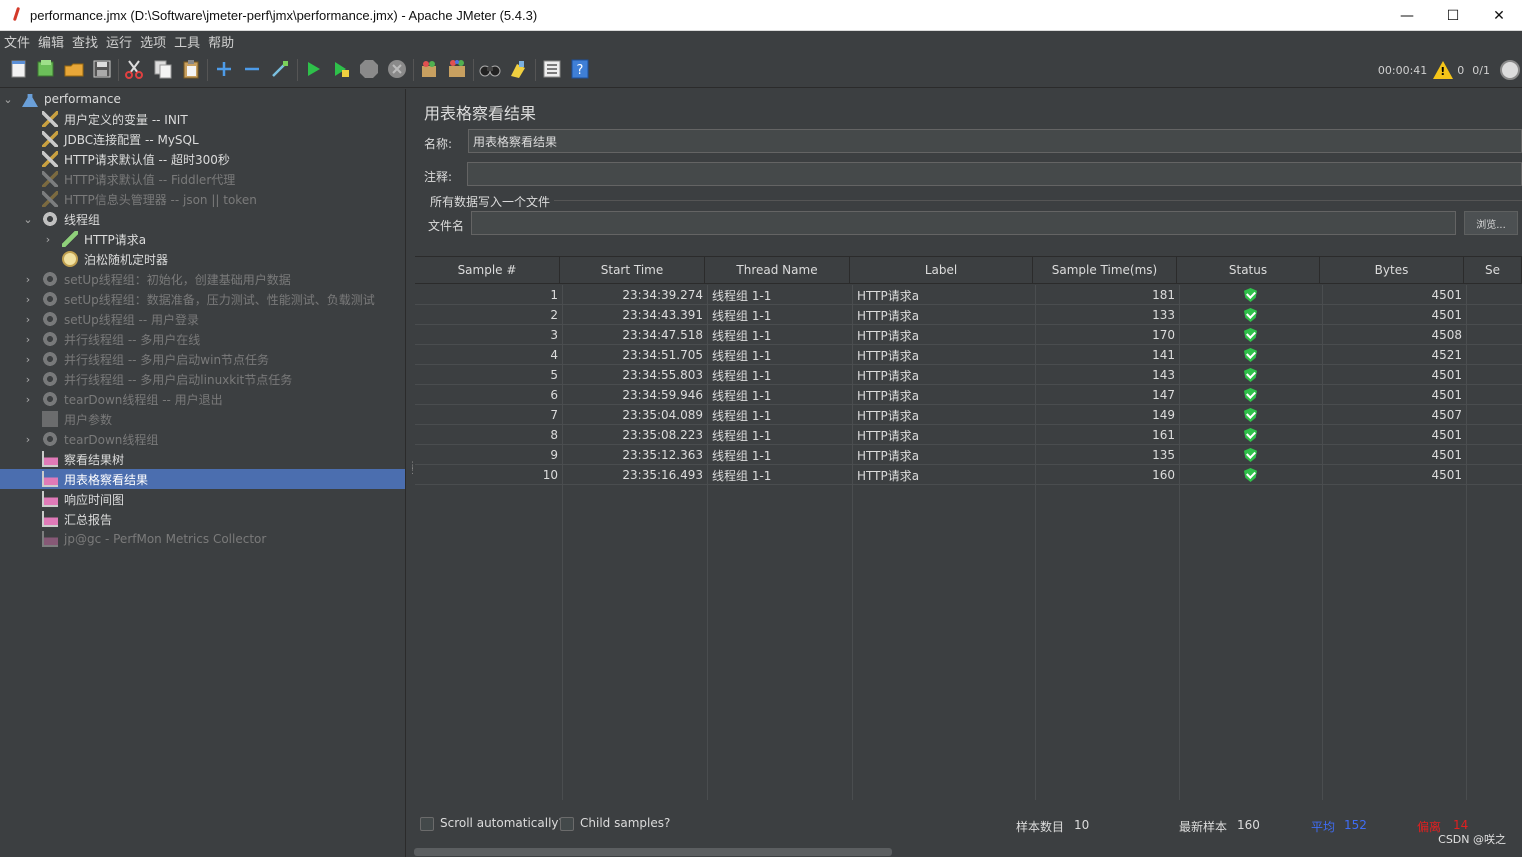 This screenshot has width=1522, height=857. Describe the element at coordinates (17, 41) in the screenshot. I see `menu-file: 文件` at that location.